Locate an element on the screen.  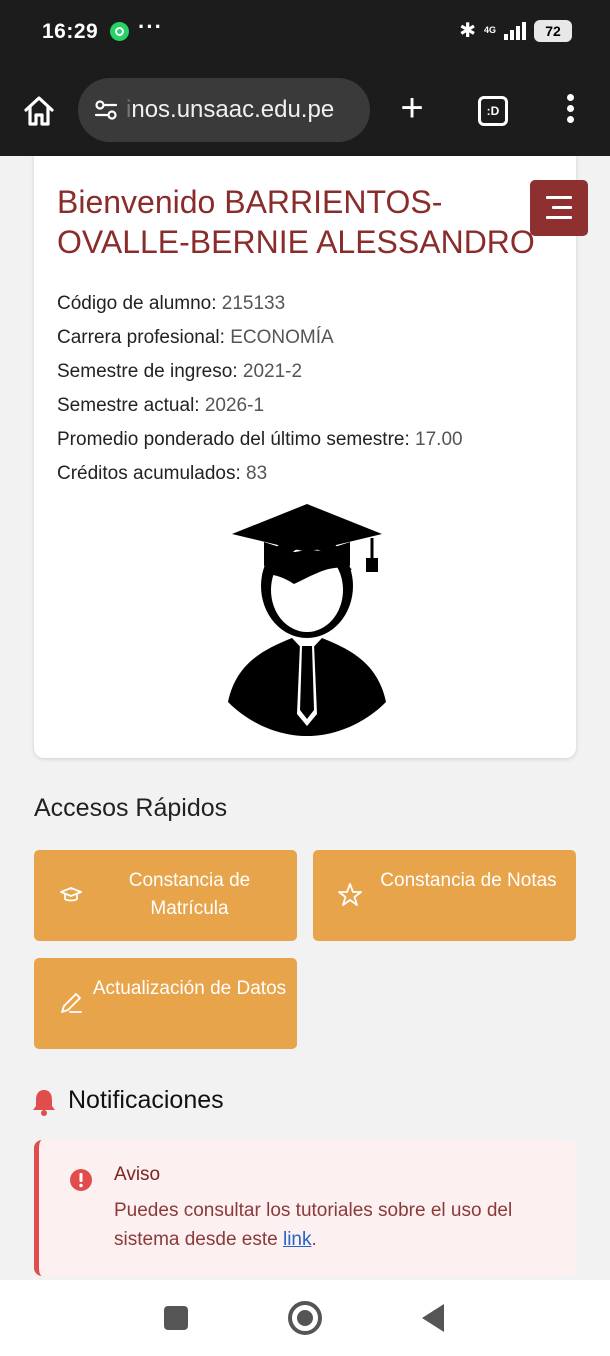
star-icon is located at coordinates (350, 894).